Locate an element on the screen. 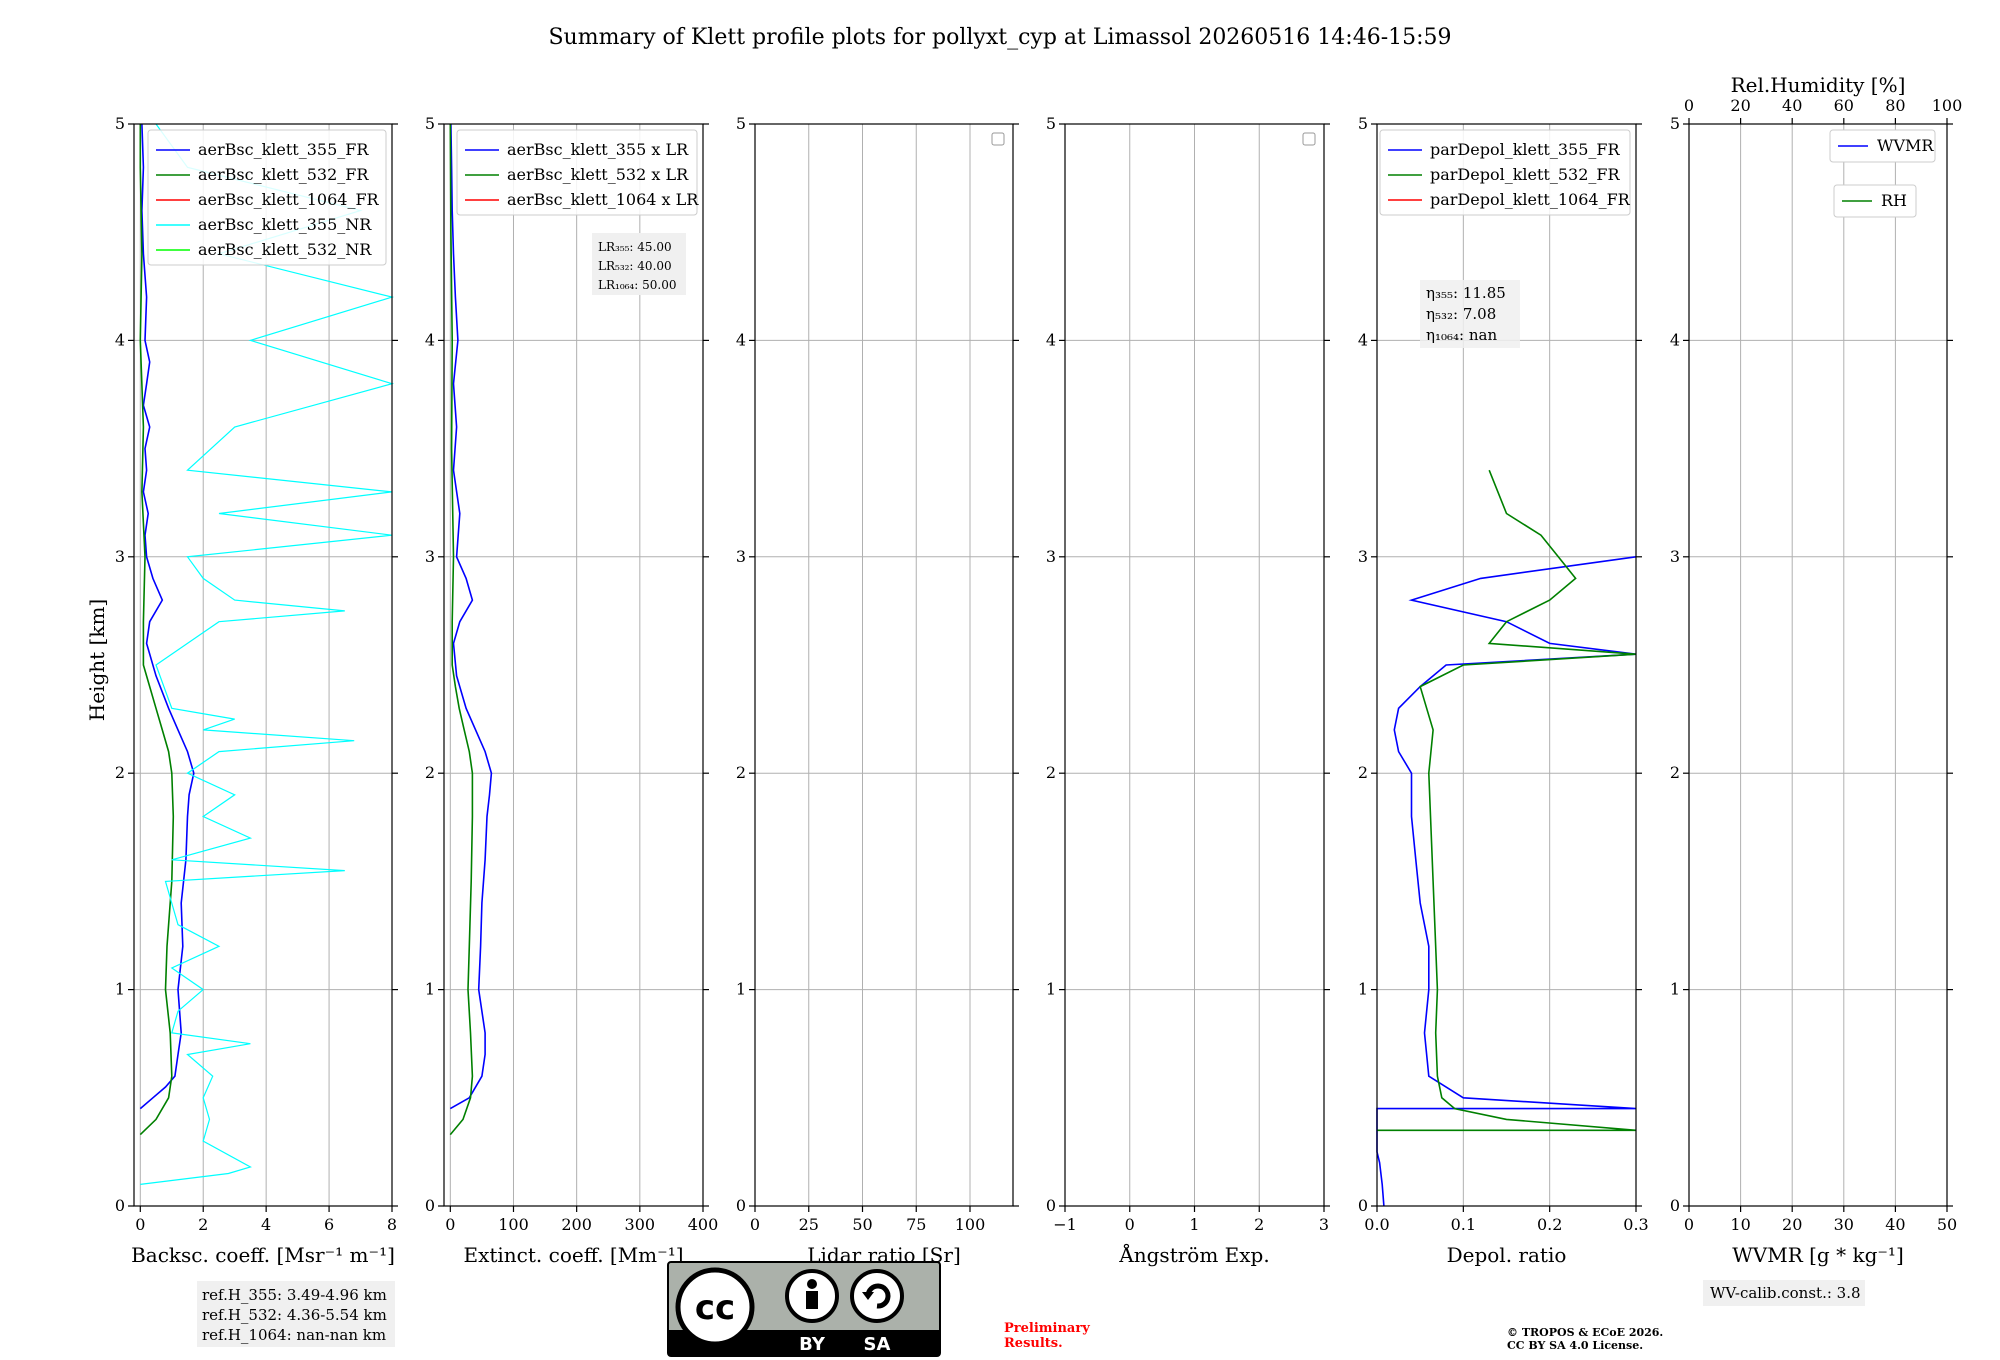  x-tick-label: 400 is located at coordinates (703, 1224).